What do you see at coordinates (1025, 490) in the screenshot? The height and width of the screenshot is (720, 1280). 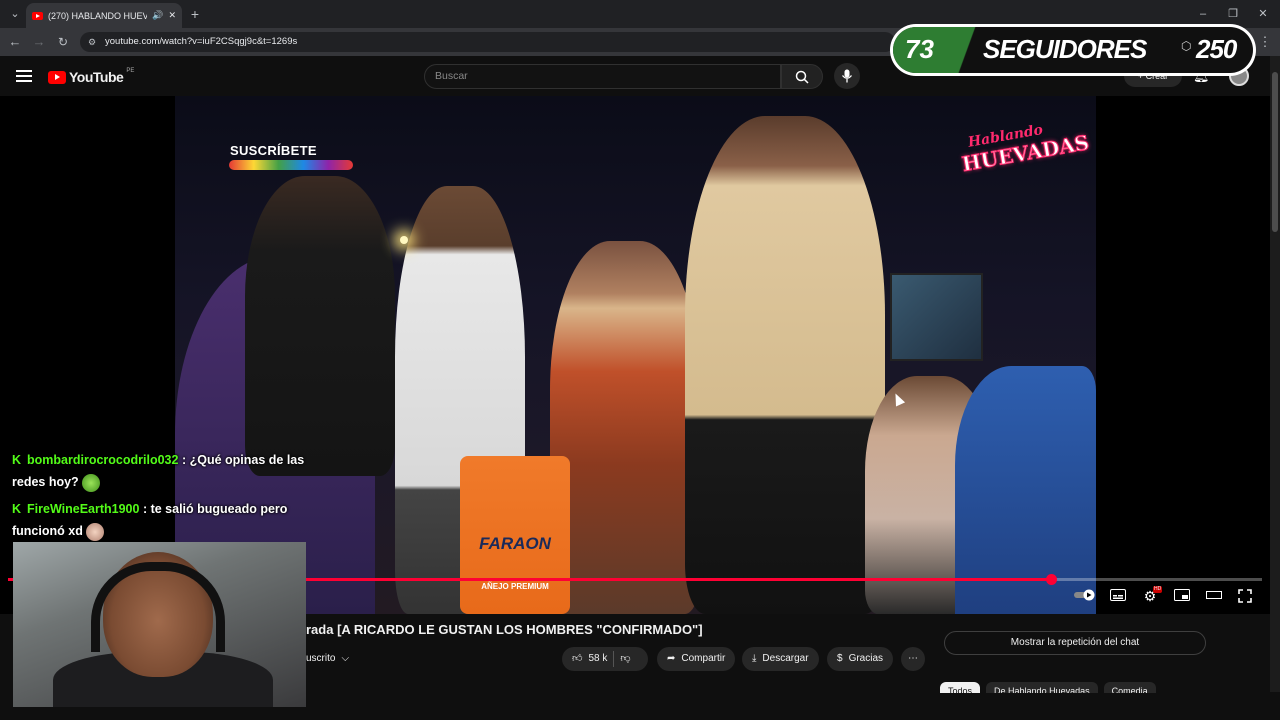 I see `audience-blue-jacket` at bounding box center [1025, 490].